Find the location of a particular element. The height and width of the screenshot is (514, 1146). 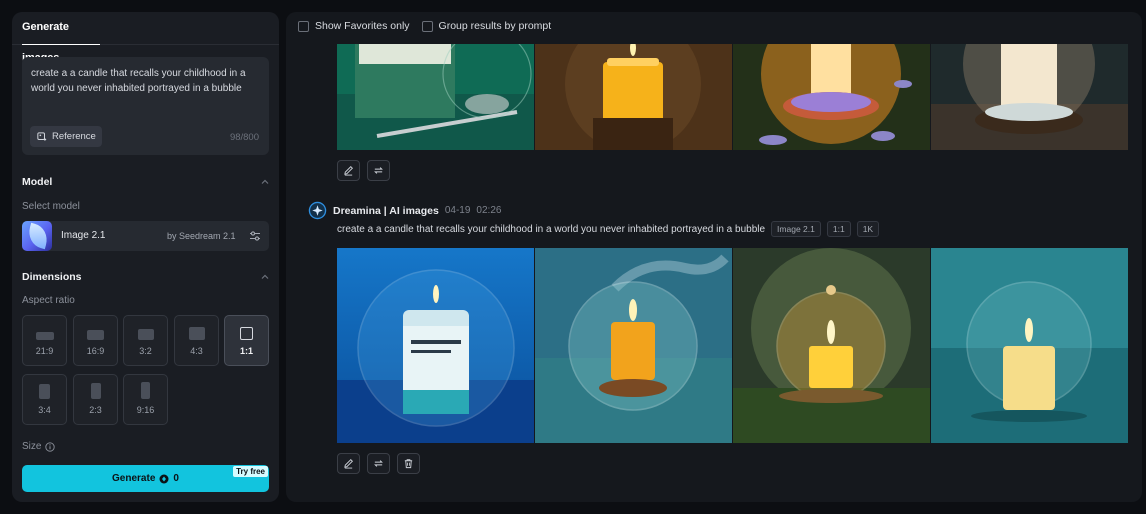

dreamina-logo-icon is located at coordinates (317, 210).